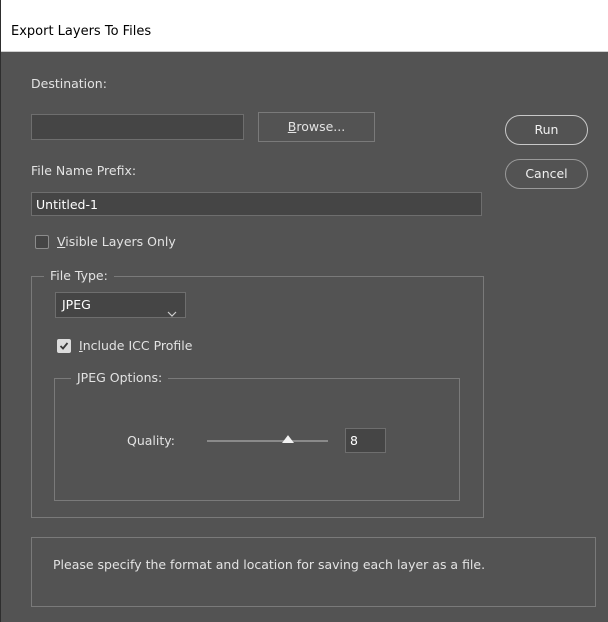  Describe the element at coordinates (84, 170) in the screenshot. I see `file-name-prefix-label: File Name Prefix:` at that location.